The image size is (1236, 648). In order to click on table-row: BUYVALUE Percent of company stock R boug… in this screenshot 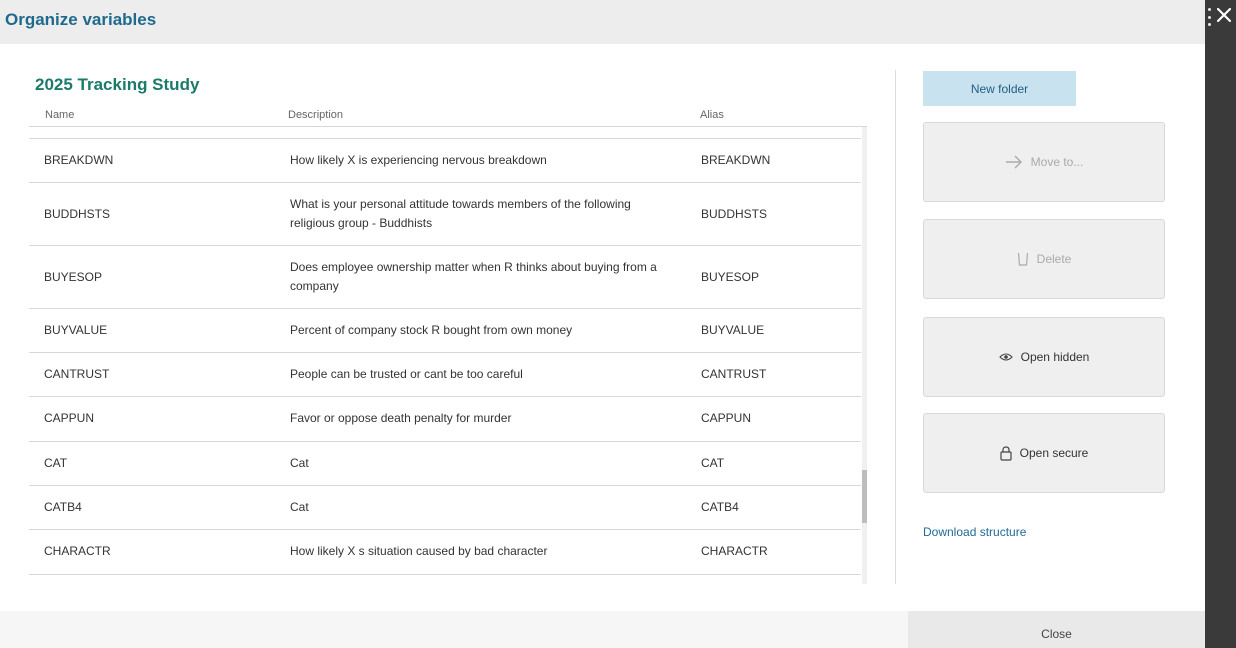, I will do `click(445, 331)`.